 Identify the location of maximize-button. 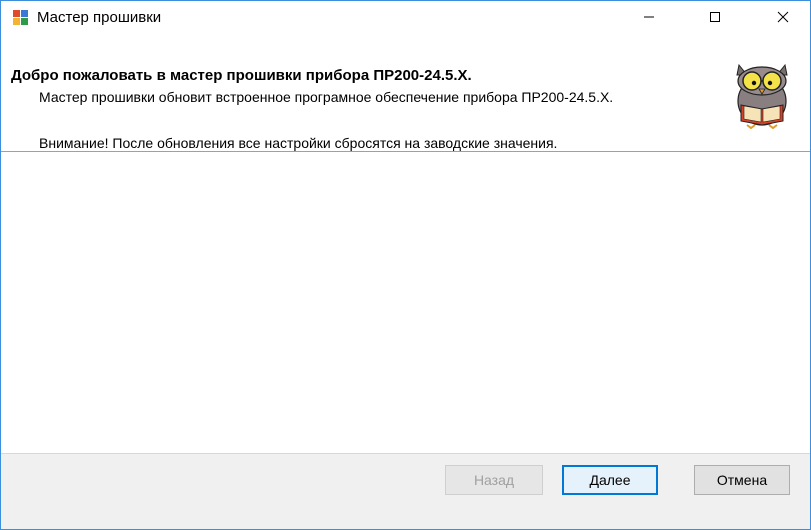
(715, 17).